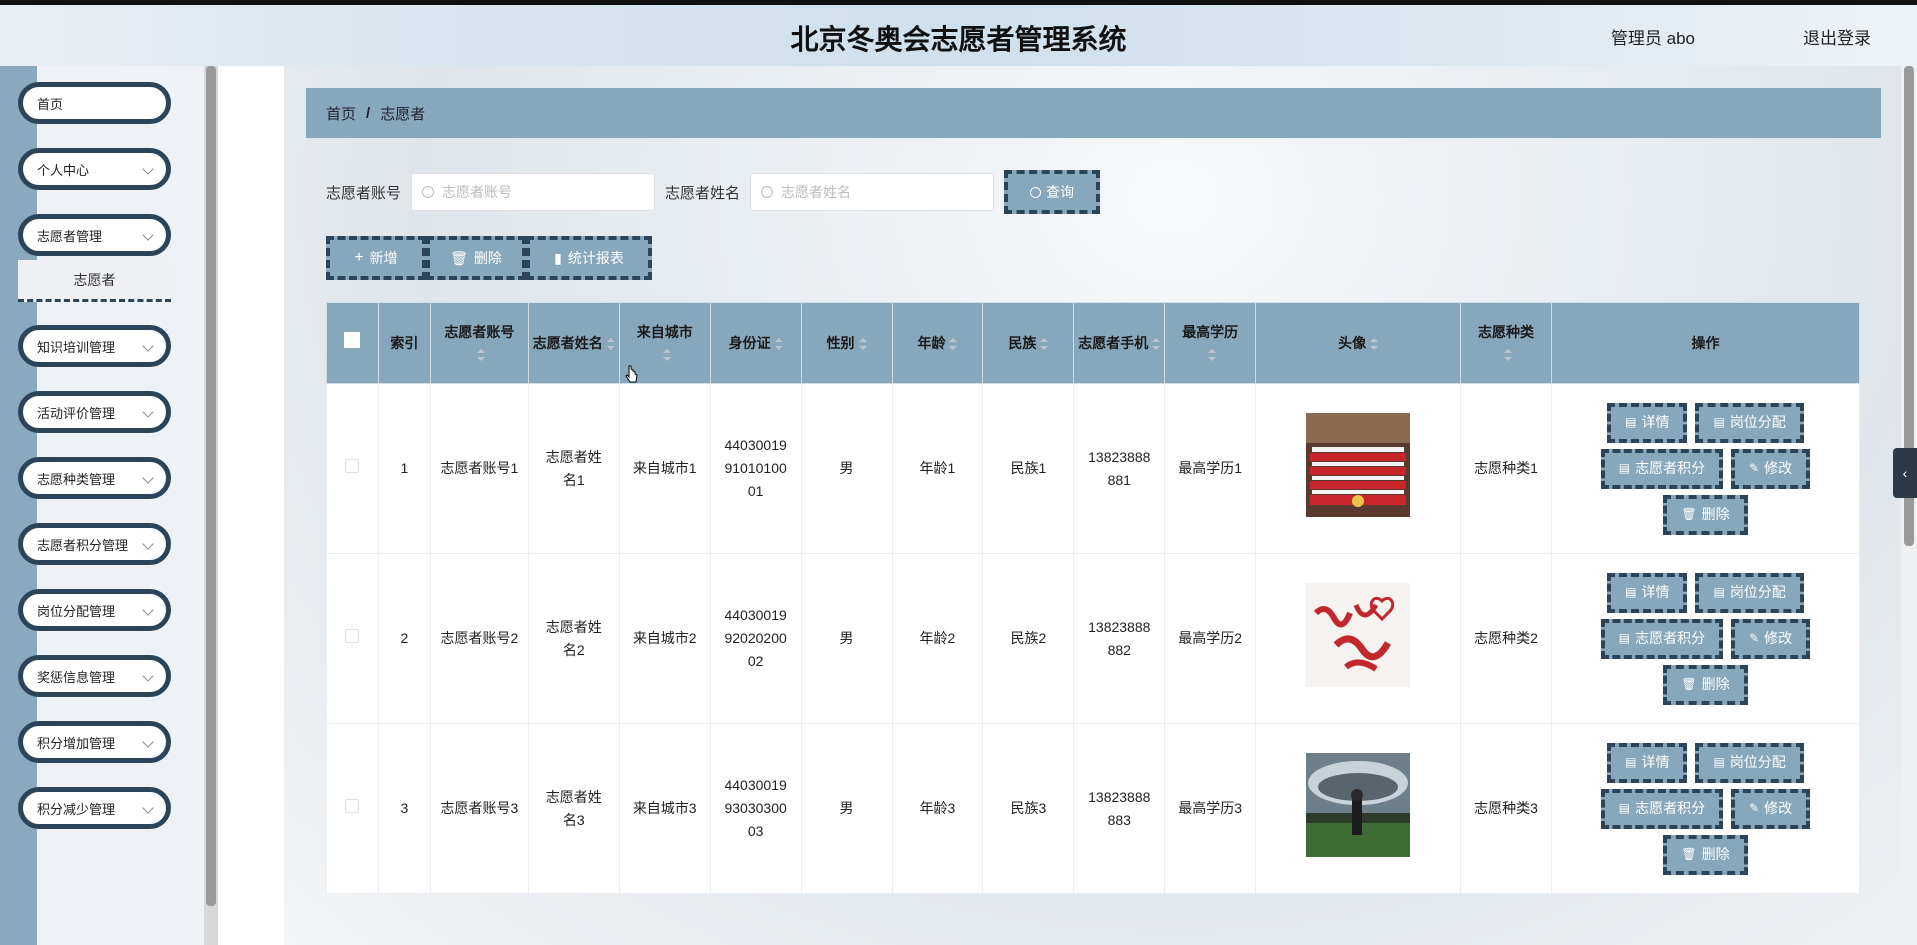  Describe the element at coordinates (94, 742) in the screenshot. I see `sidebar-item-points-add: 积分增加管理` at that location.